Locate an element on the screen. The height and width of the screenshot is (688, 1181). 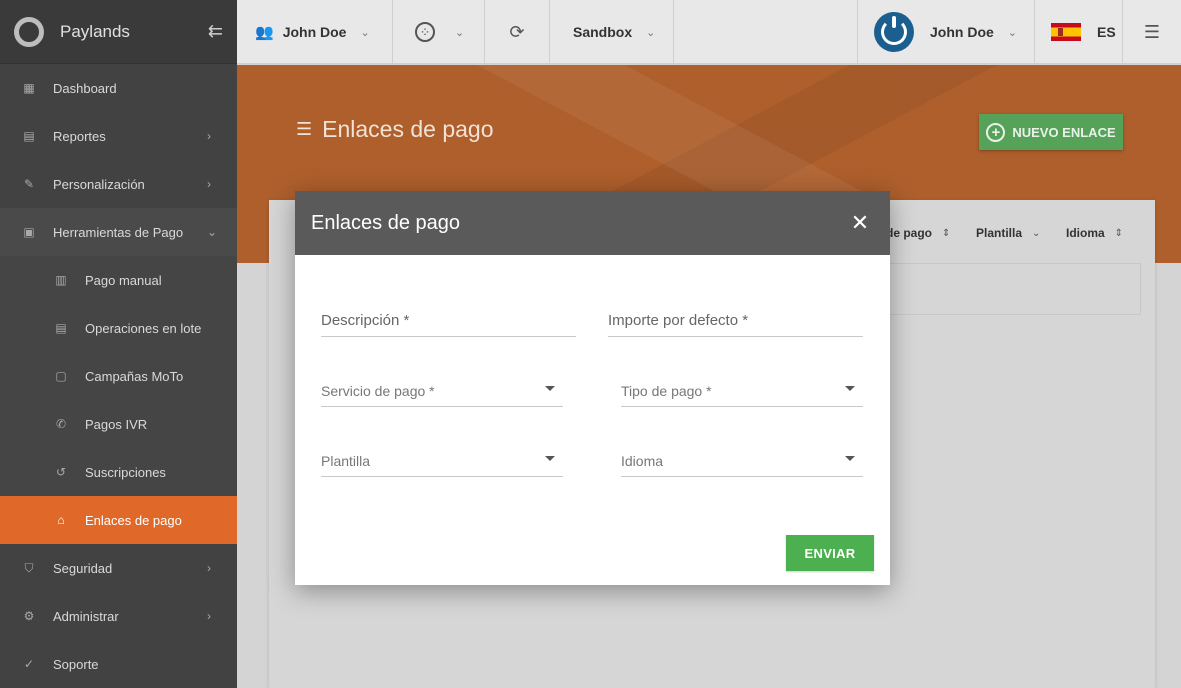
language-selector: ES is located at coordinates (1079, 32).